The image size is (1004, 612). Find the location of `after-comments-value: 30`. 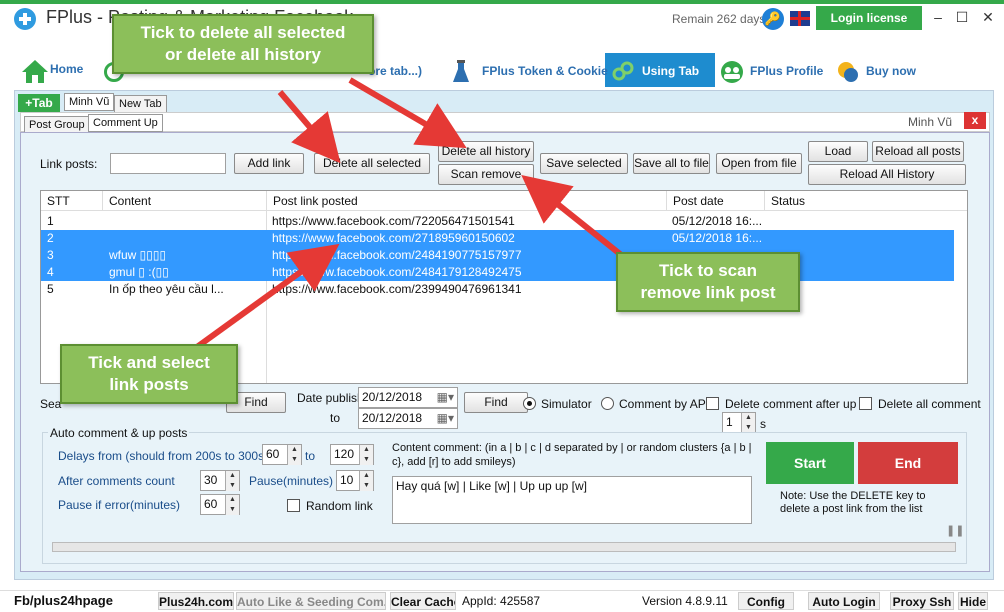

after-comments-value: 30 is located at coordinates (211, 480).